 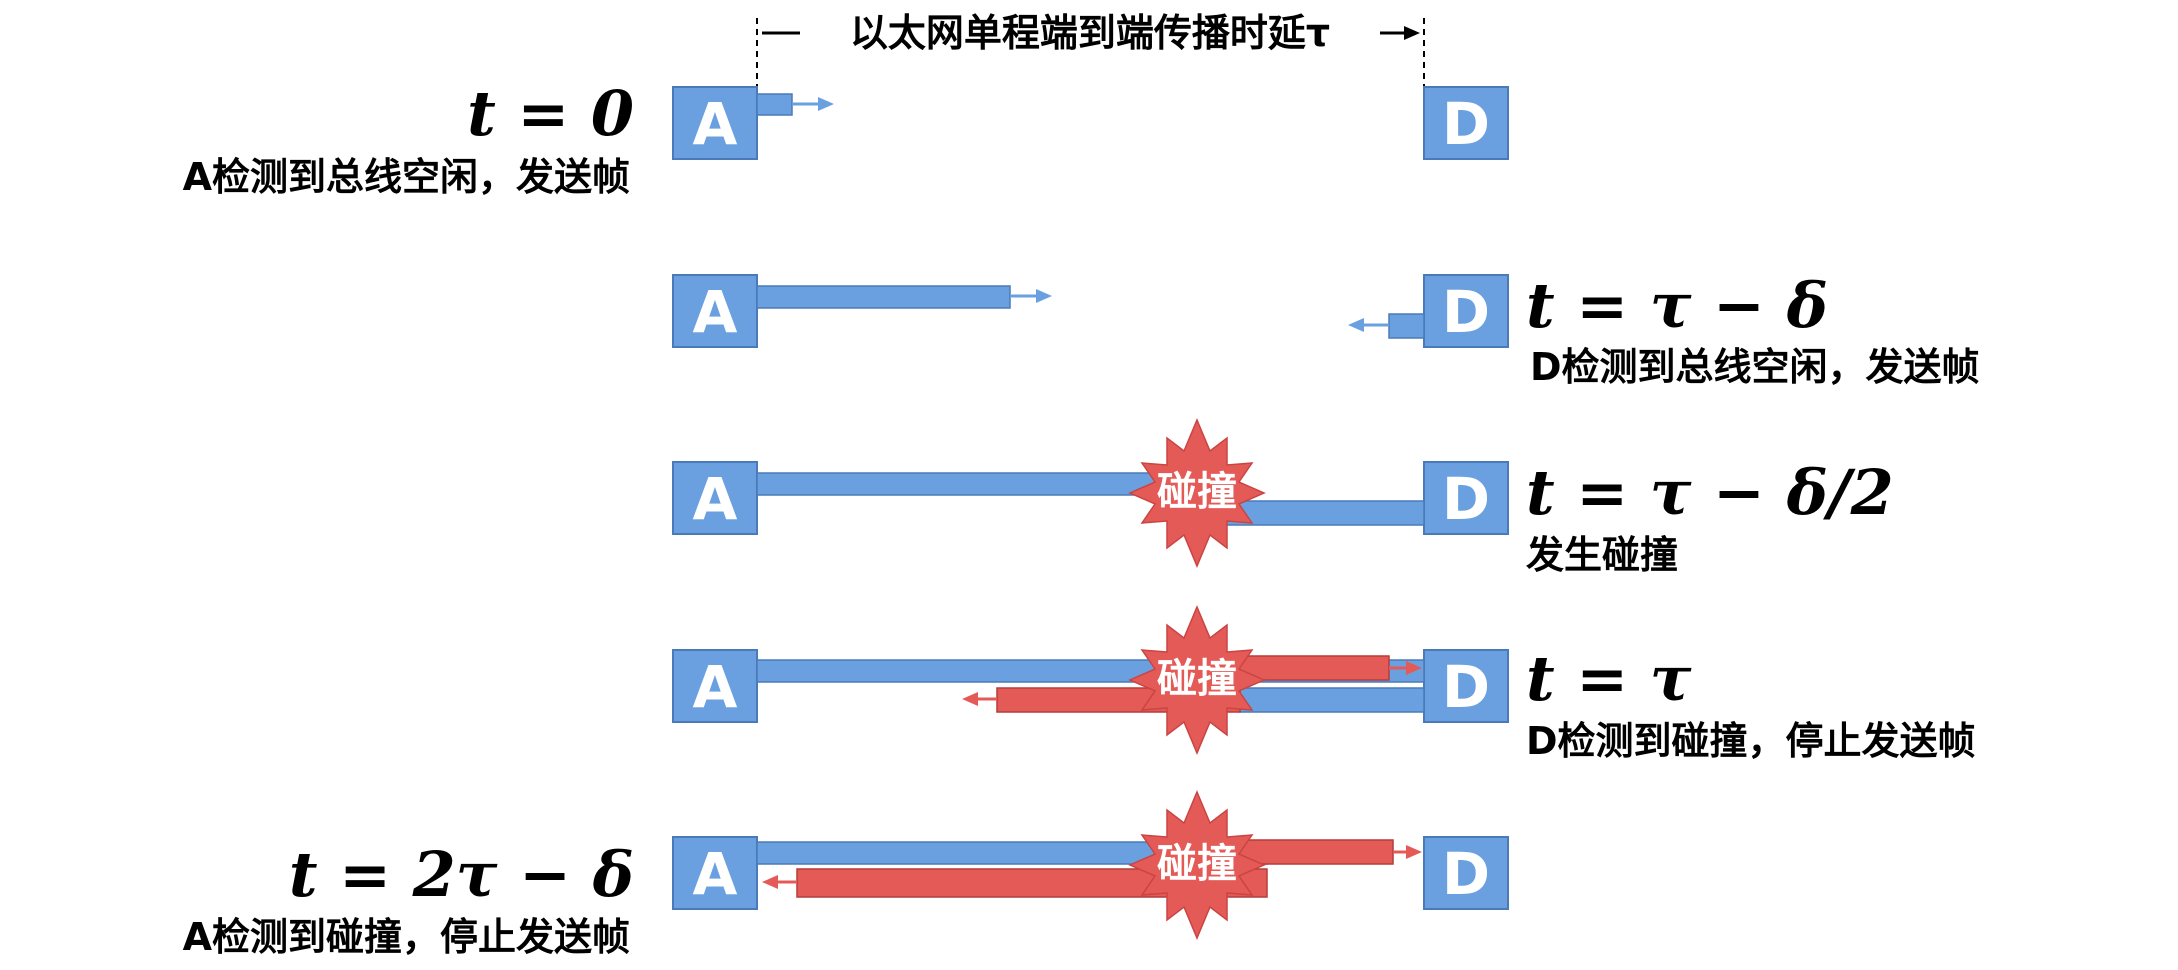 I want to click on stage-4-time: t = τ, so click(x=1609, y=678).